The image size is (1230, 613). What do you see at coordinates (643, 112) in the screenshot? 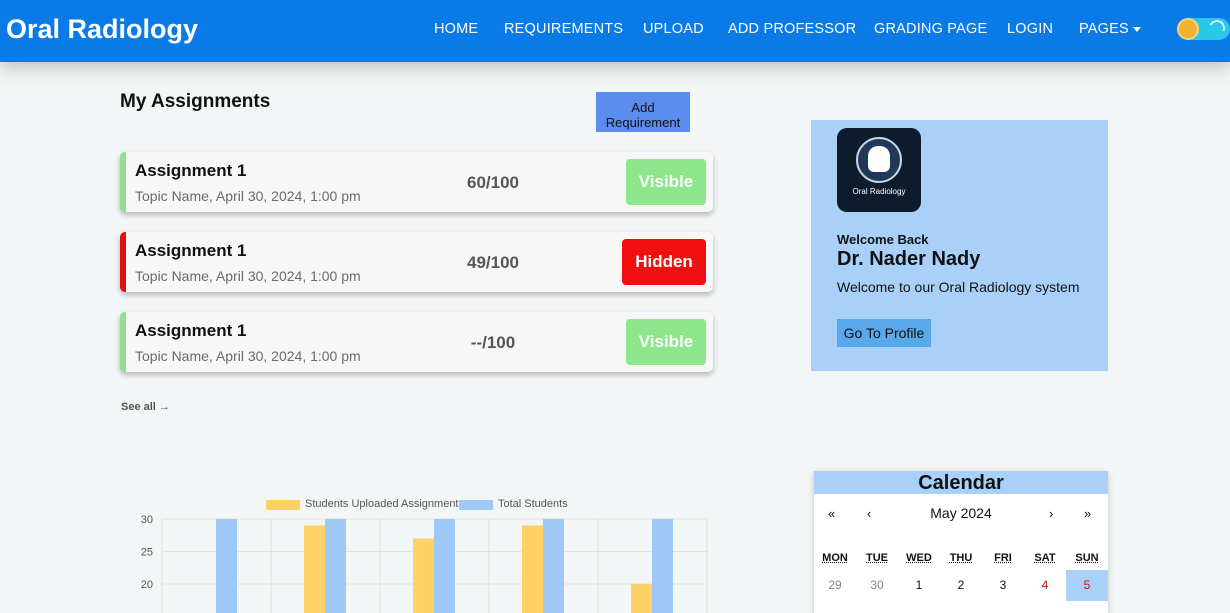
I see `add-requirement-button: Add Requirement` at bounding box center [643, 112].